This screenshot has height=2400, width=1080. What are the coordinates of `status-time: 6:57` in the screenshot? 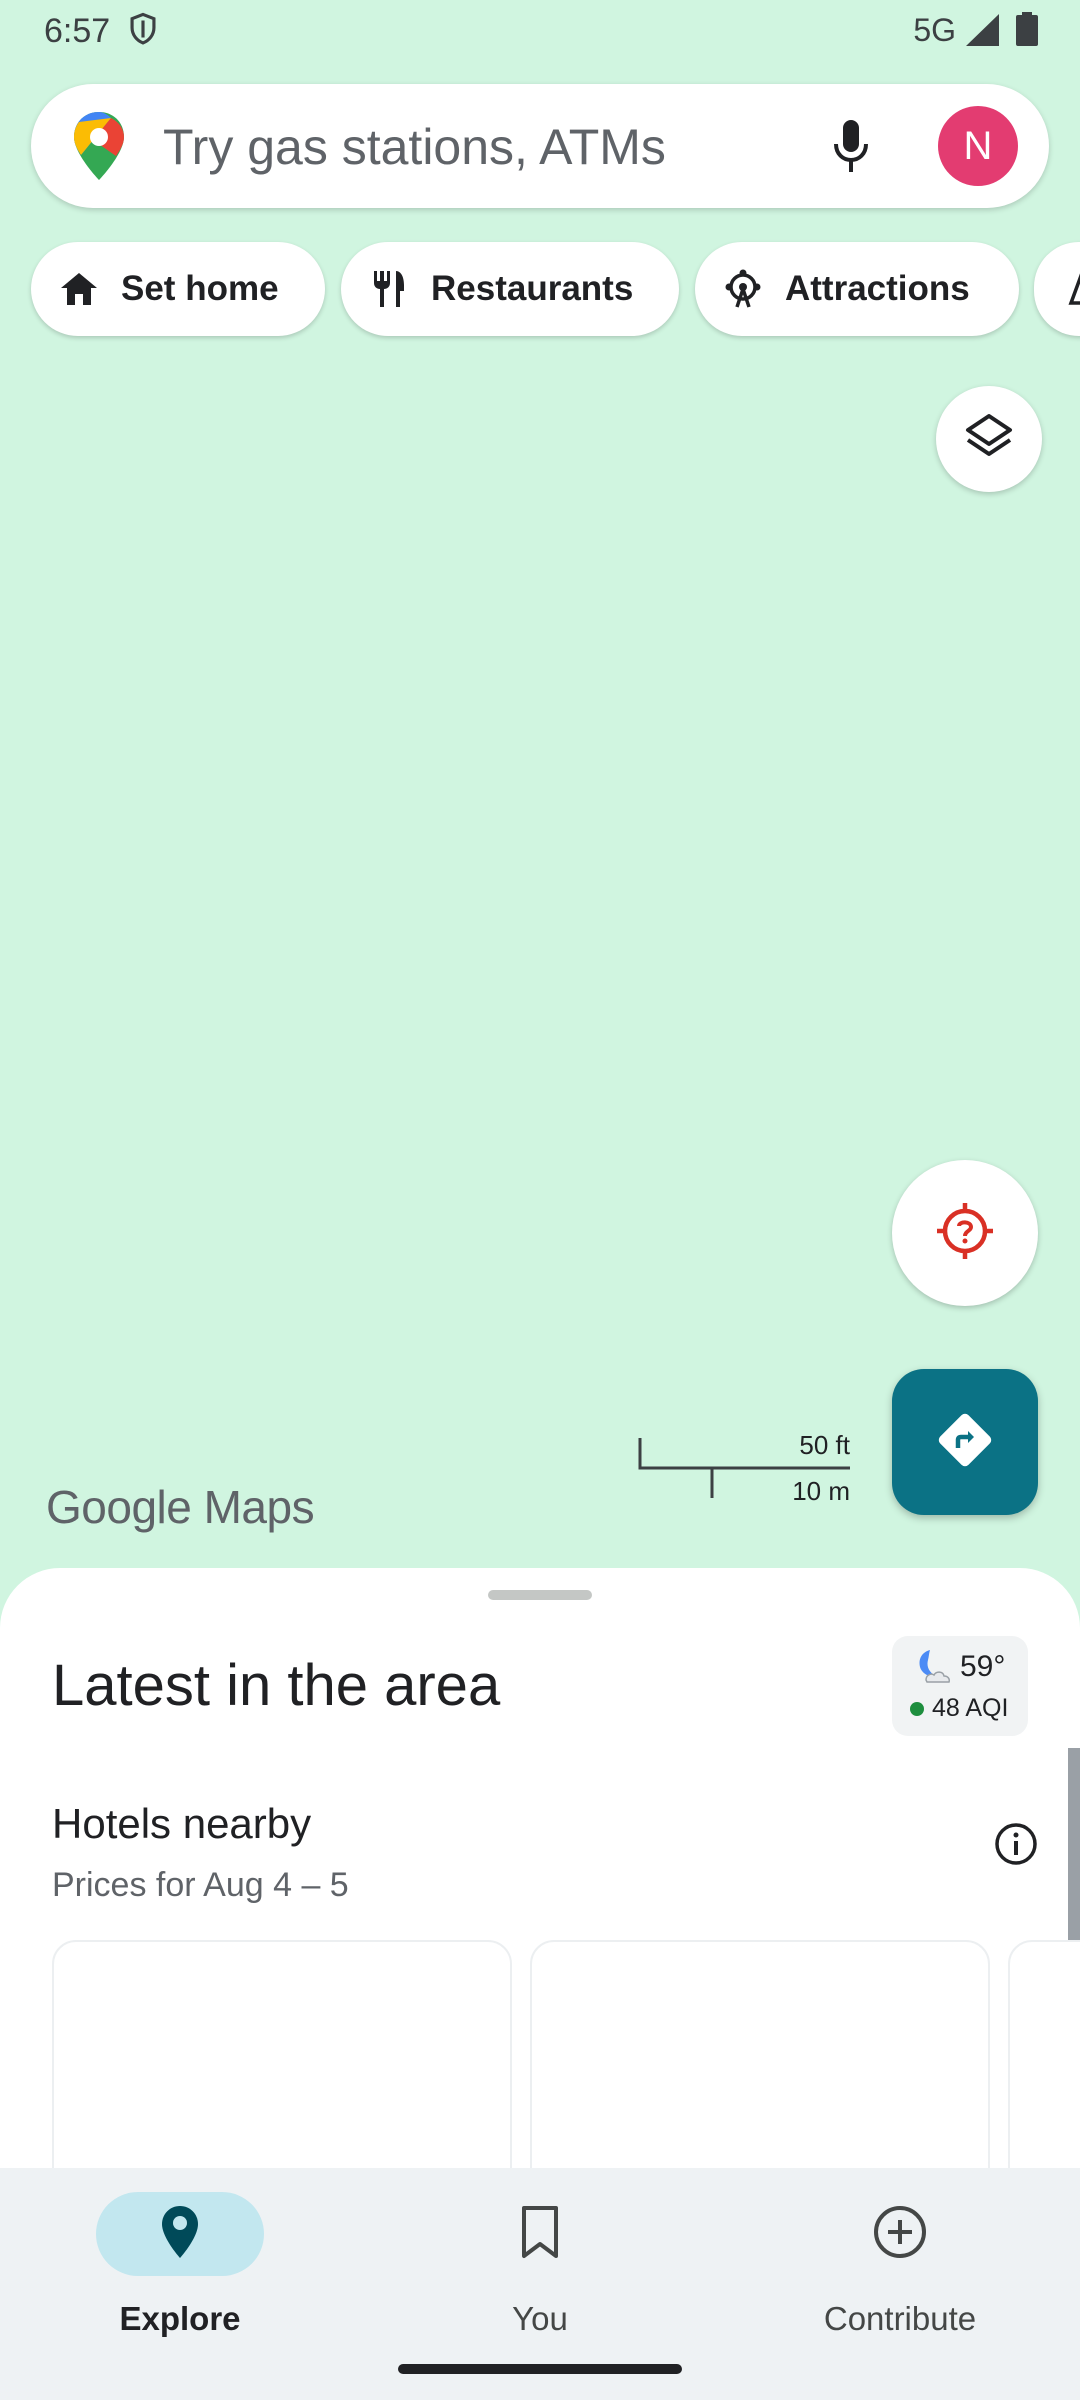 It's located at (77, 31).